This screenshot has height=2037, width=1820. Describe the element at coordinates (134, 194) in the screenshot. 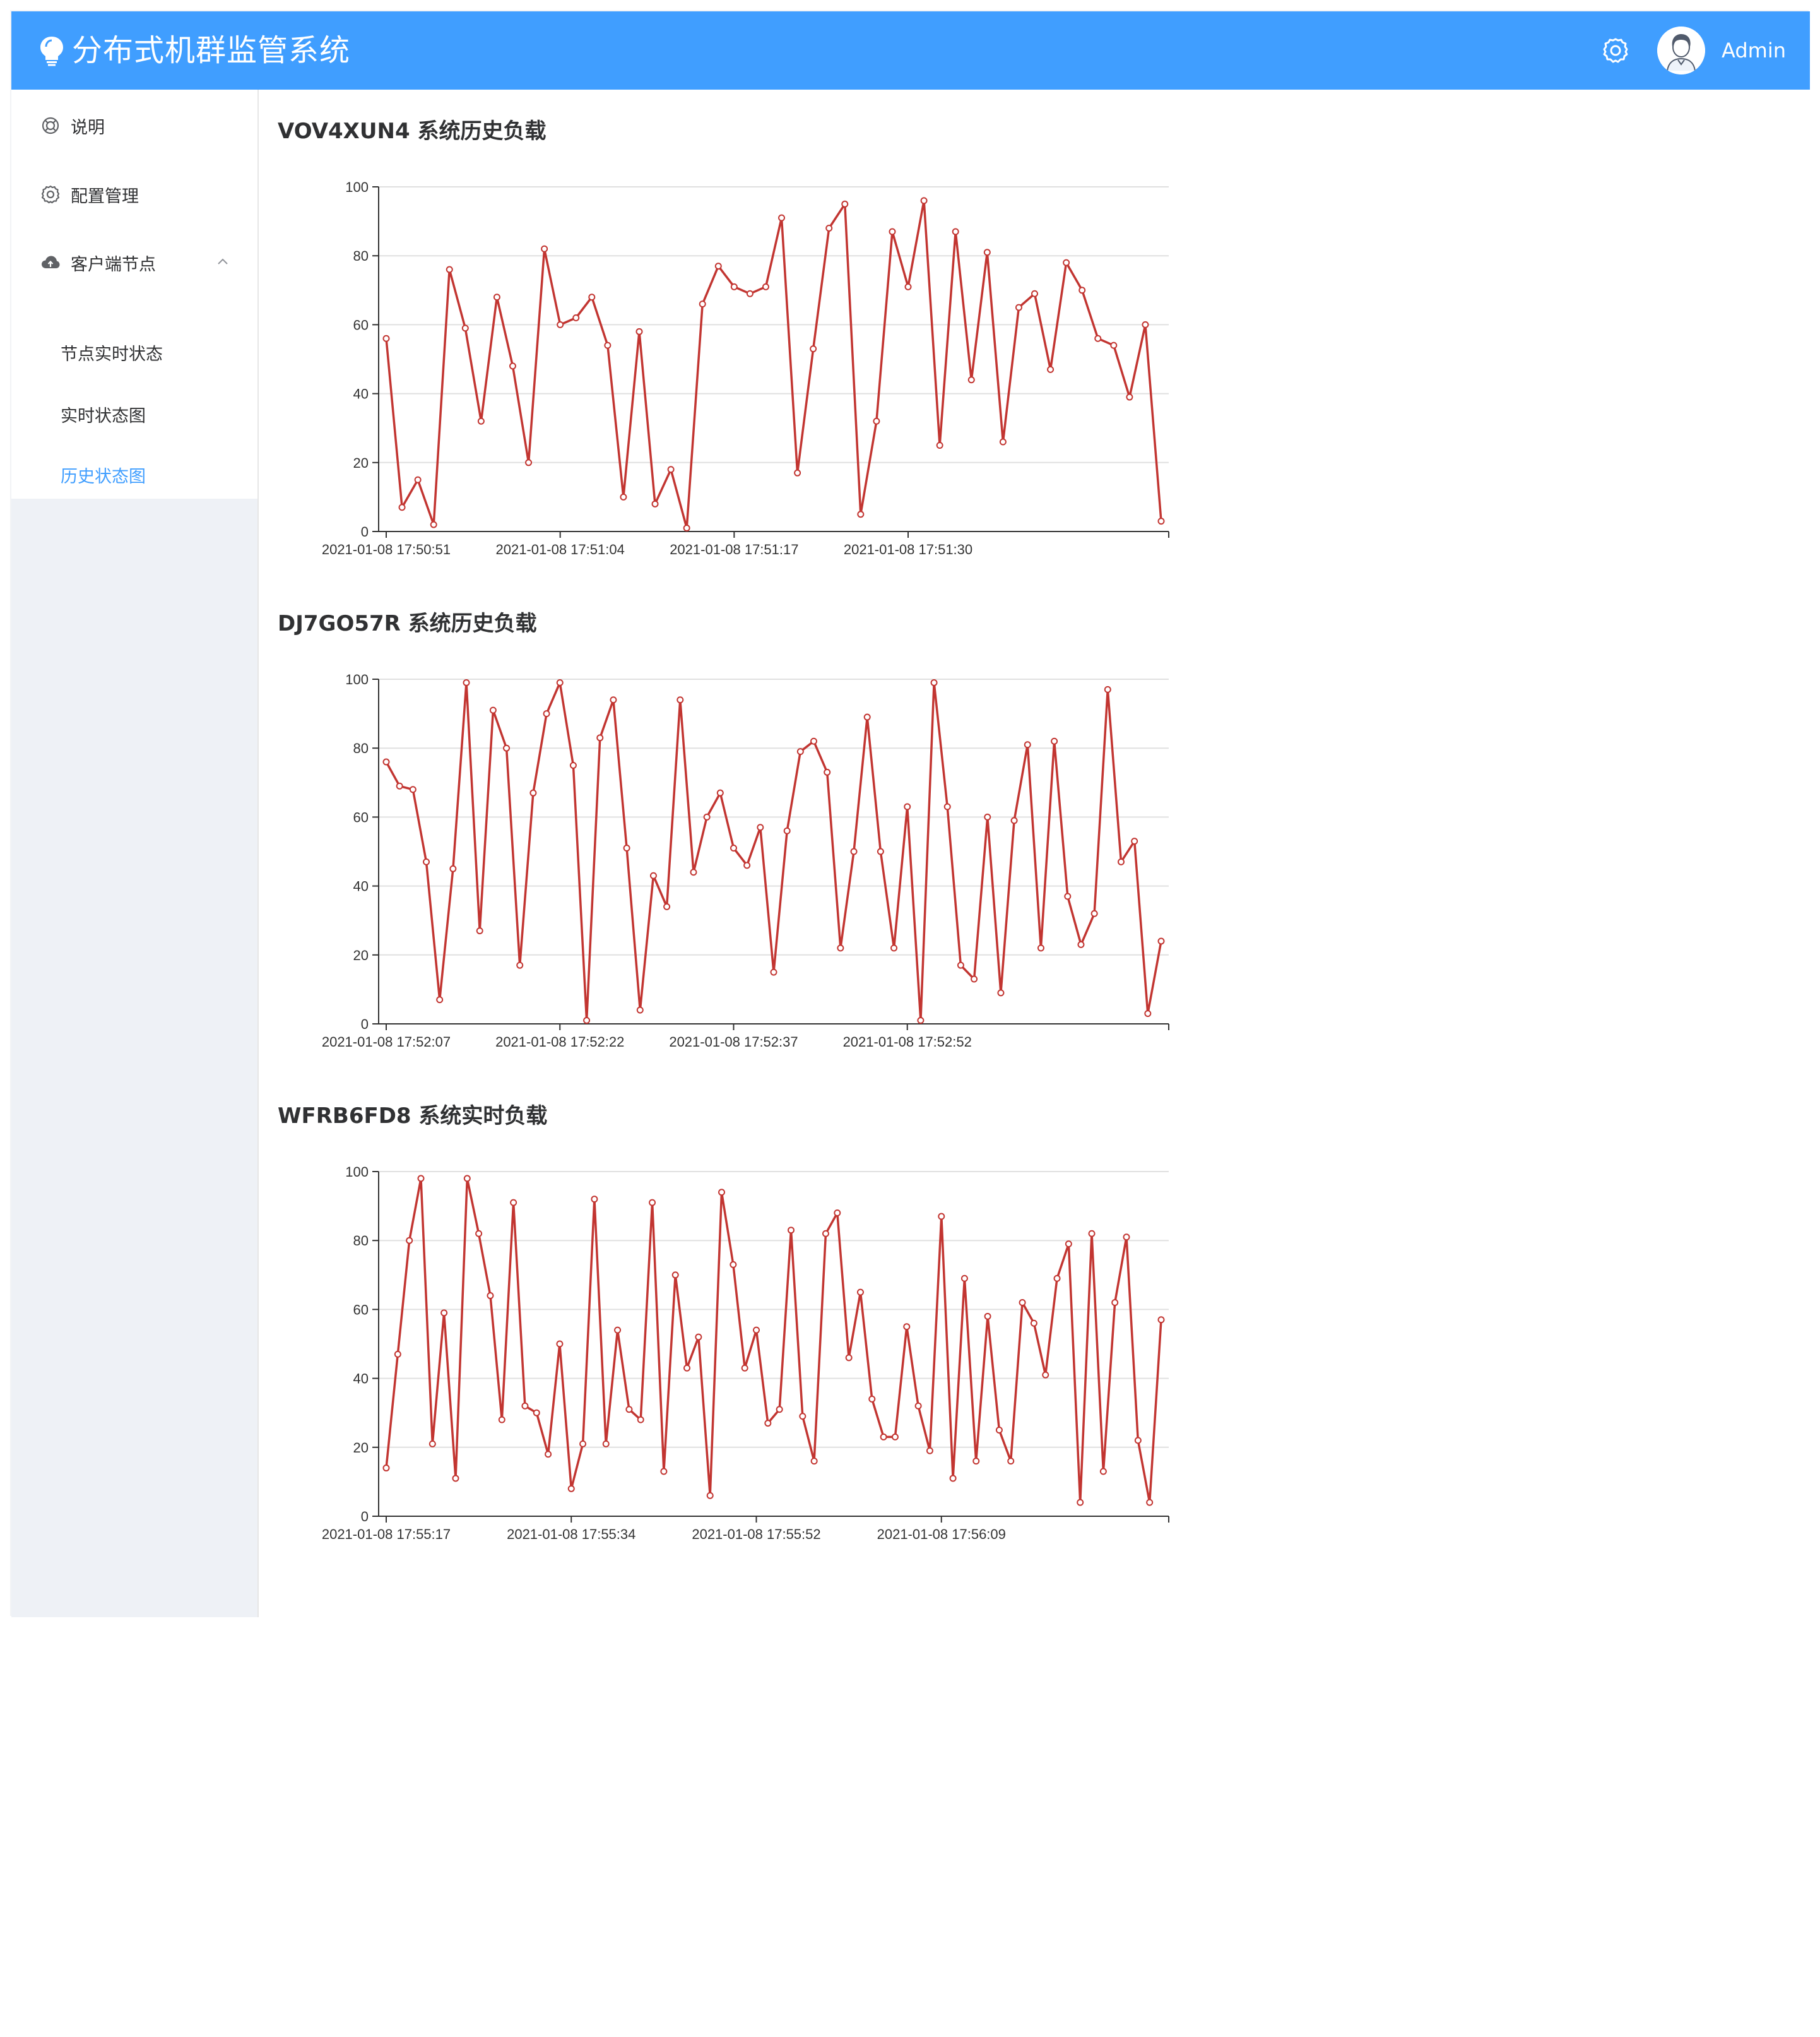

I see `sidebar-item-config: 配置管理` at that location.